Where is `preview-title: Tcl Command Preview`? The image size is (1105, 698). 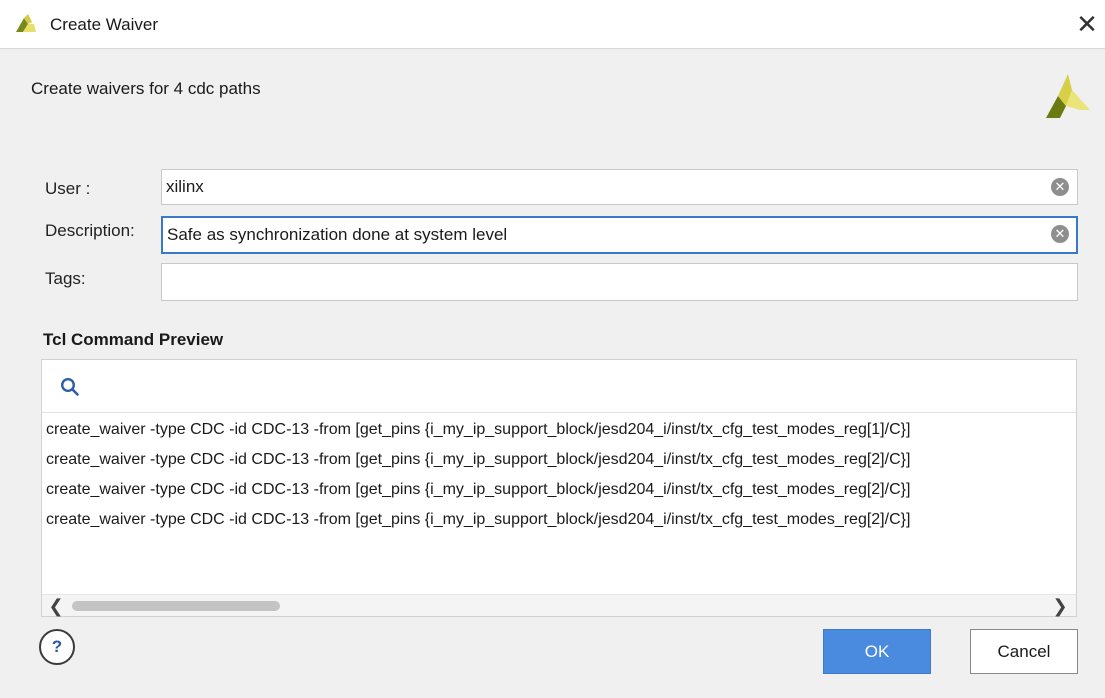 preview-title: Tcl Command Preview is located at coordinates (133, 339).